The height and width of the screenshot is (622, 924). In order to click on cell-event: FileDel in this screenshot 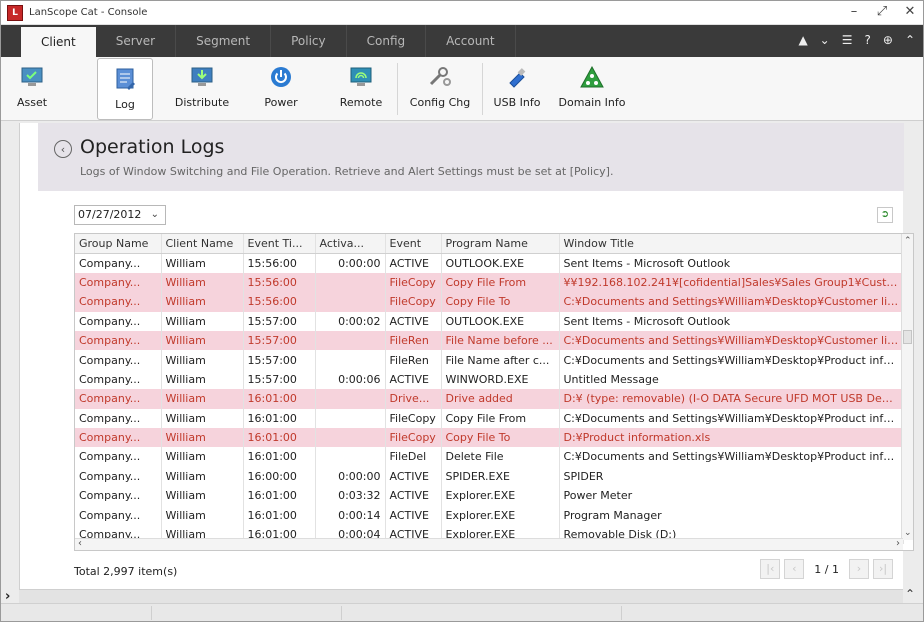, I will do `click(413, 457)`.